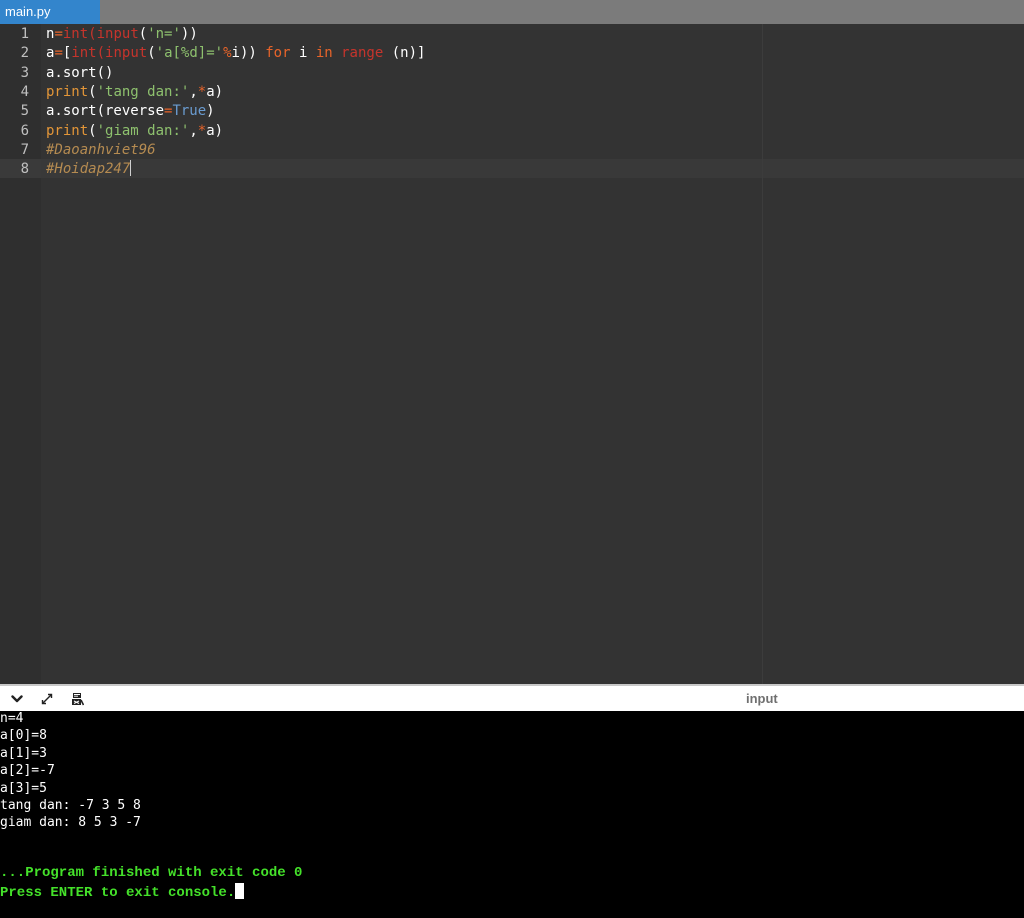  I want to click on code-token: )), so click(189, 34).